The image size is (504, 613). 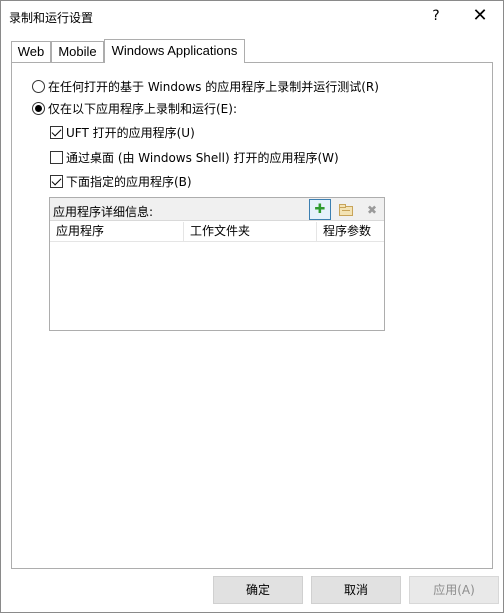 I want to click on check-uft-apps: UFT 打开的应用程序(U), so click(x=122, y=132).